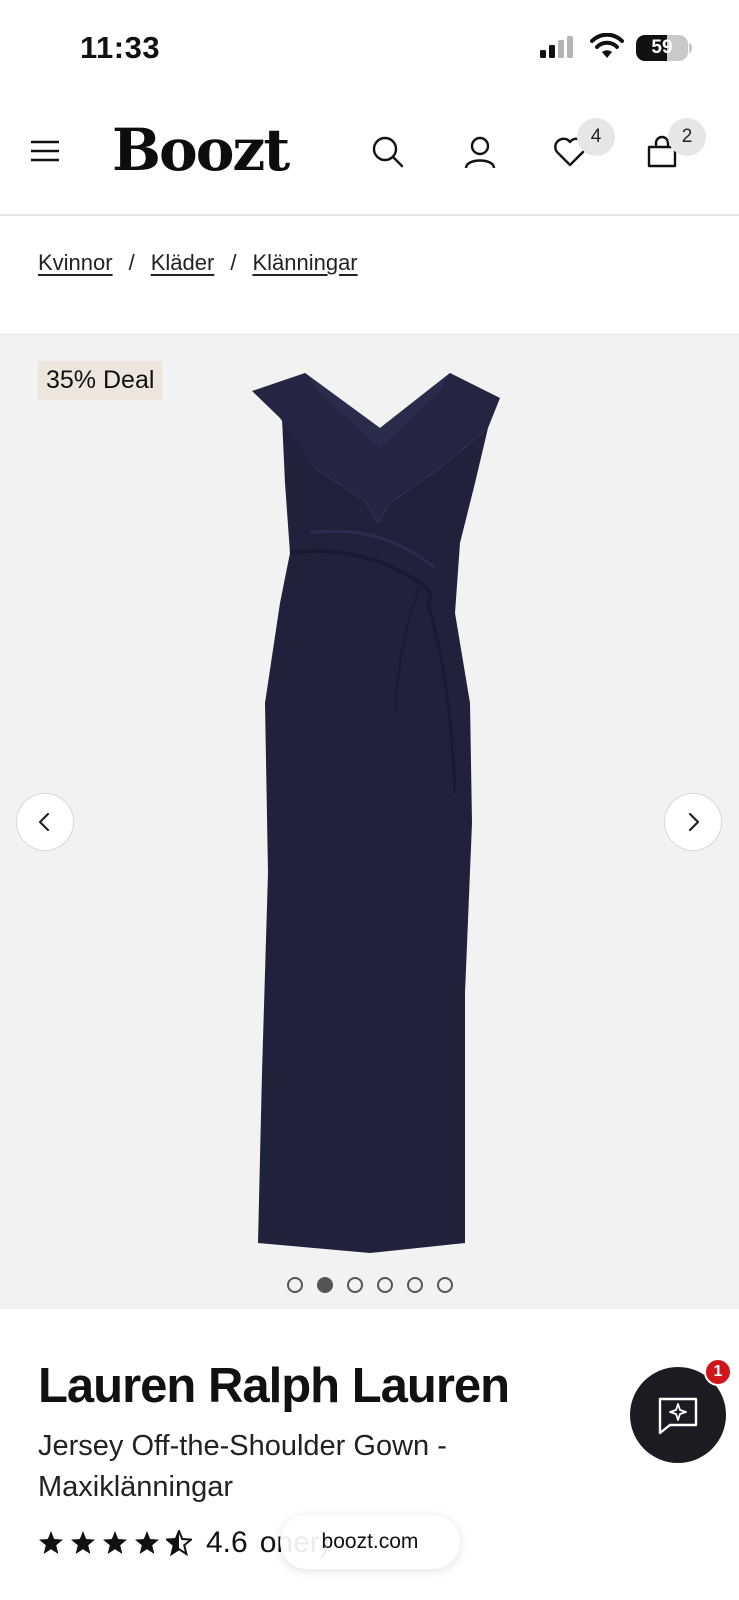  I want to click on status-time: 11:33, so click(120, 47).